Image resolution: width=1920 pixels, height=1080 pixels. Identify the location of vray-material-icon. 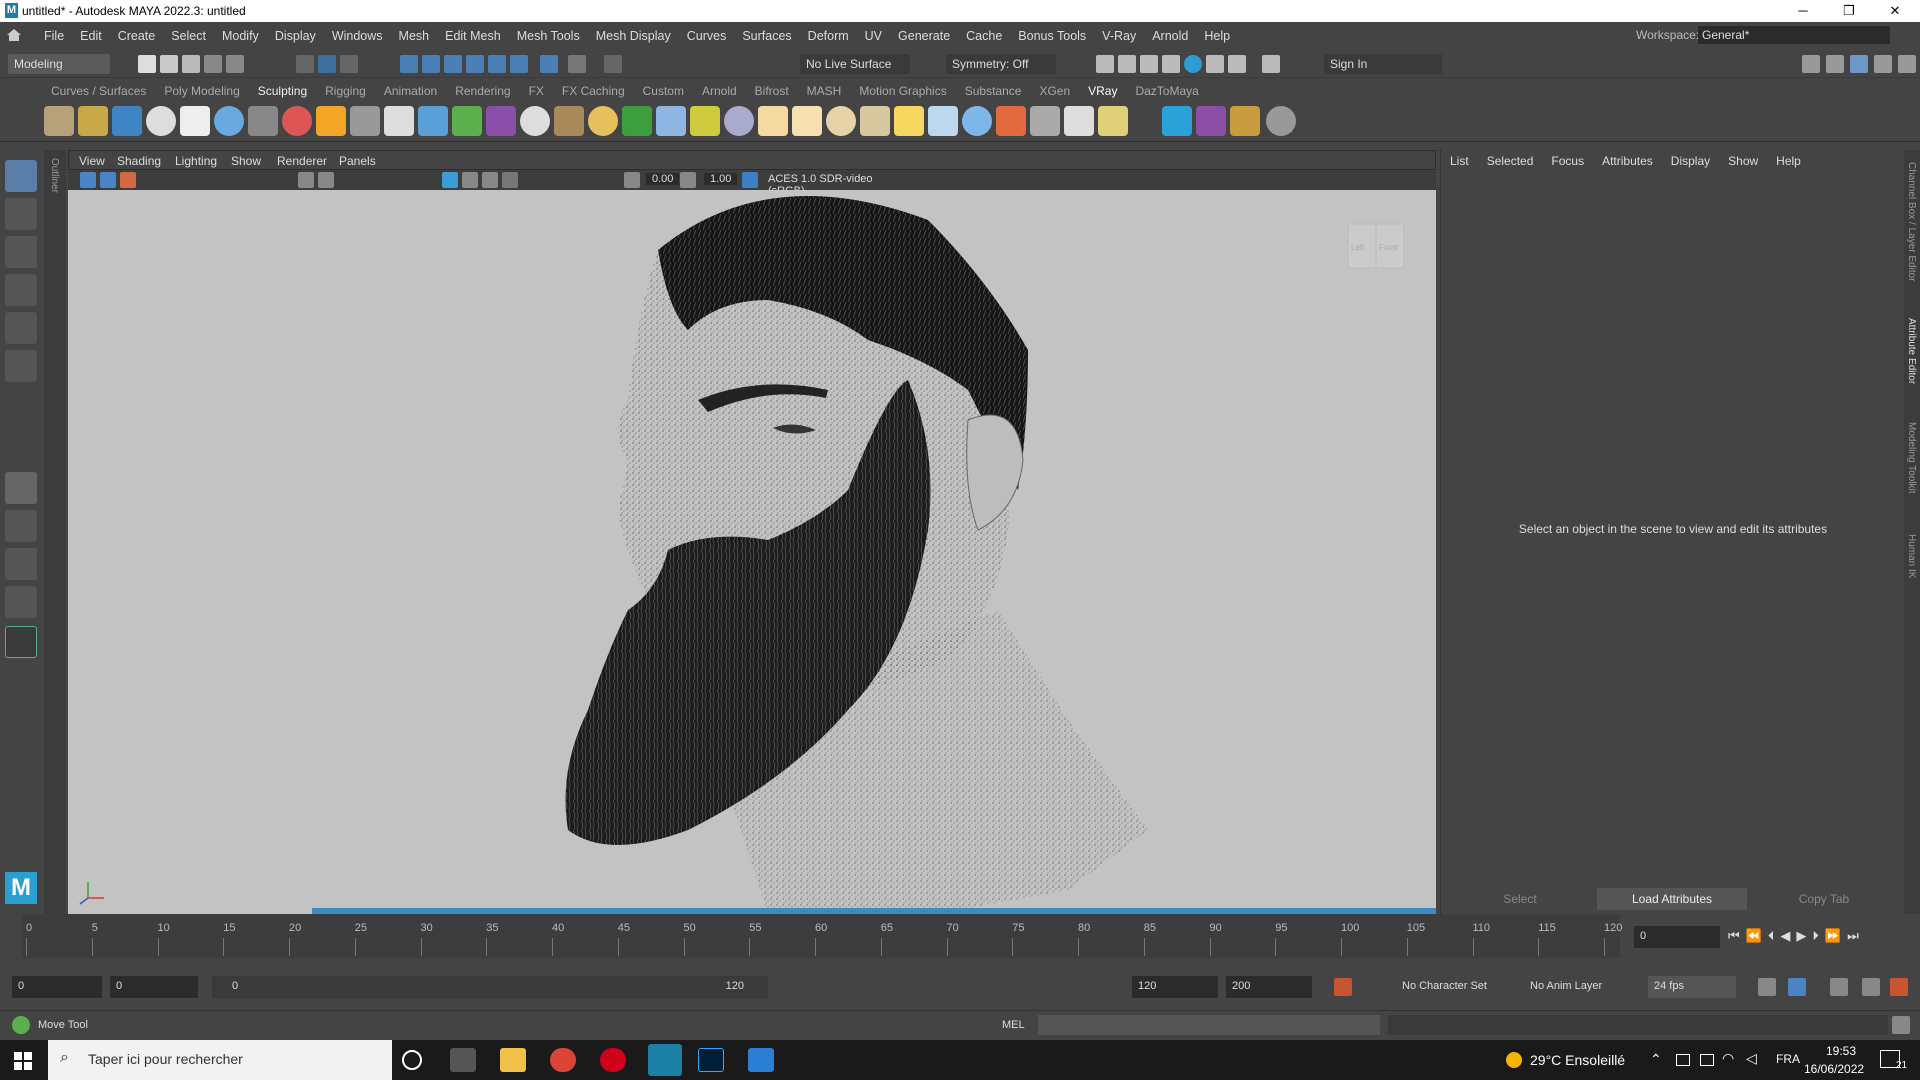
(195, 121).